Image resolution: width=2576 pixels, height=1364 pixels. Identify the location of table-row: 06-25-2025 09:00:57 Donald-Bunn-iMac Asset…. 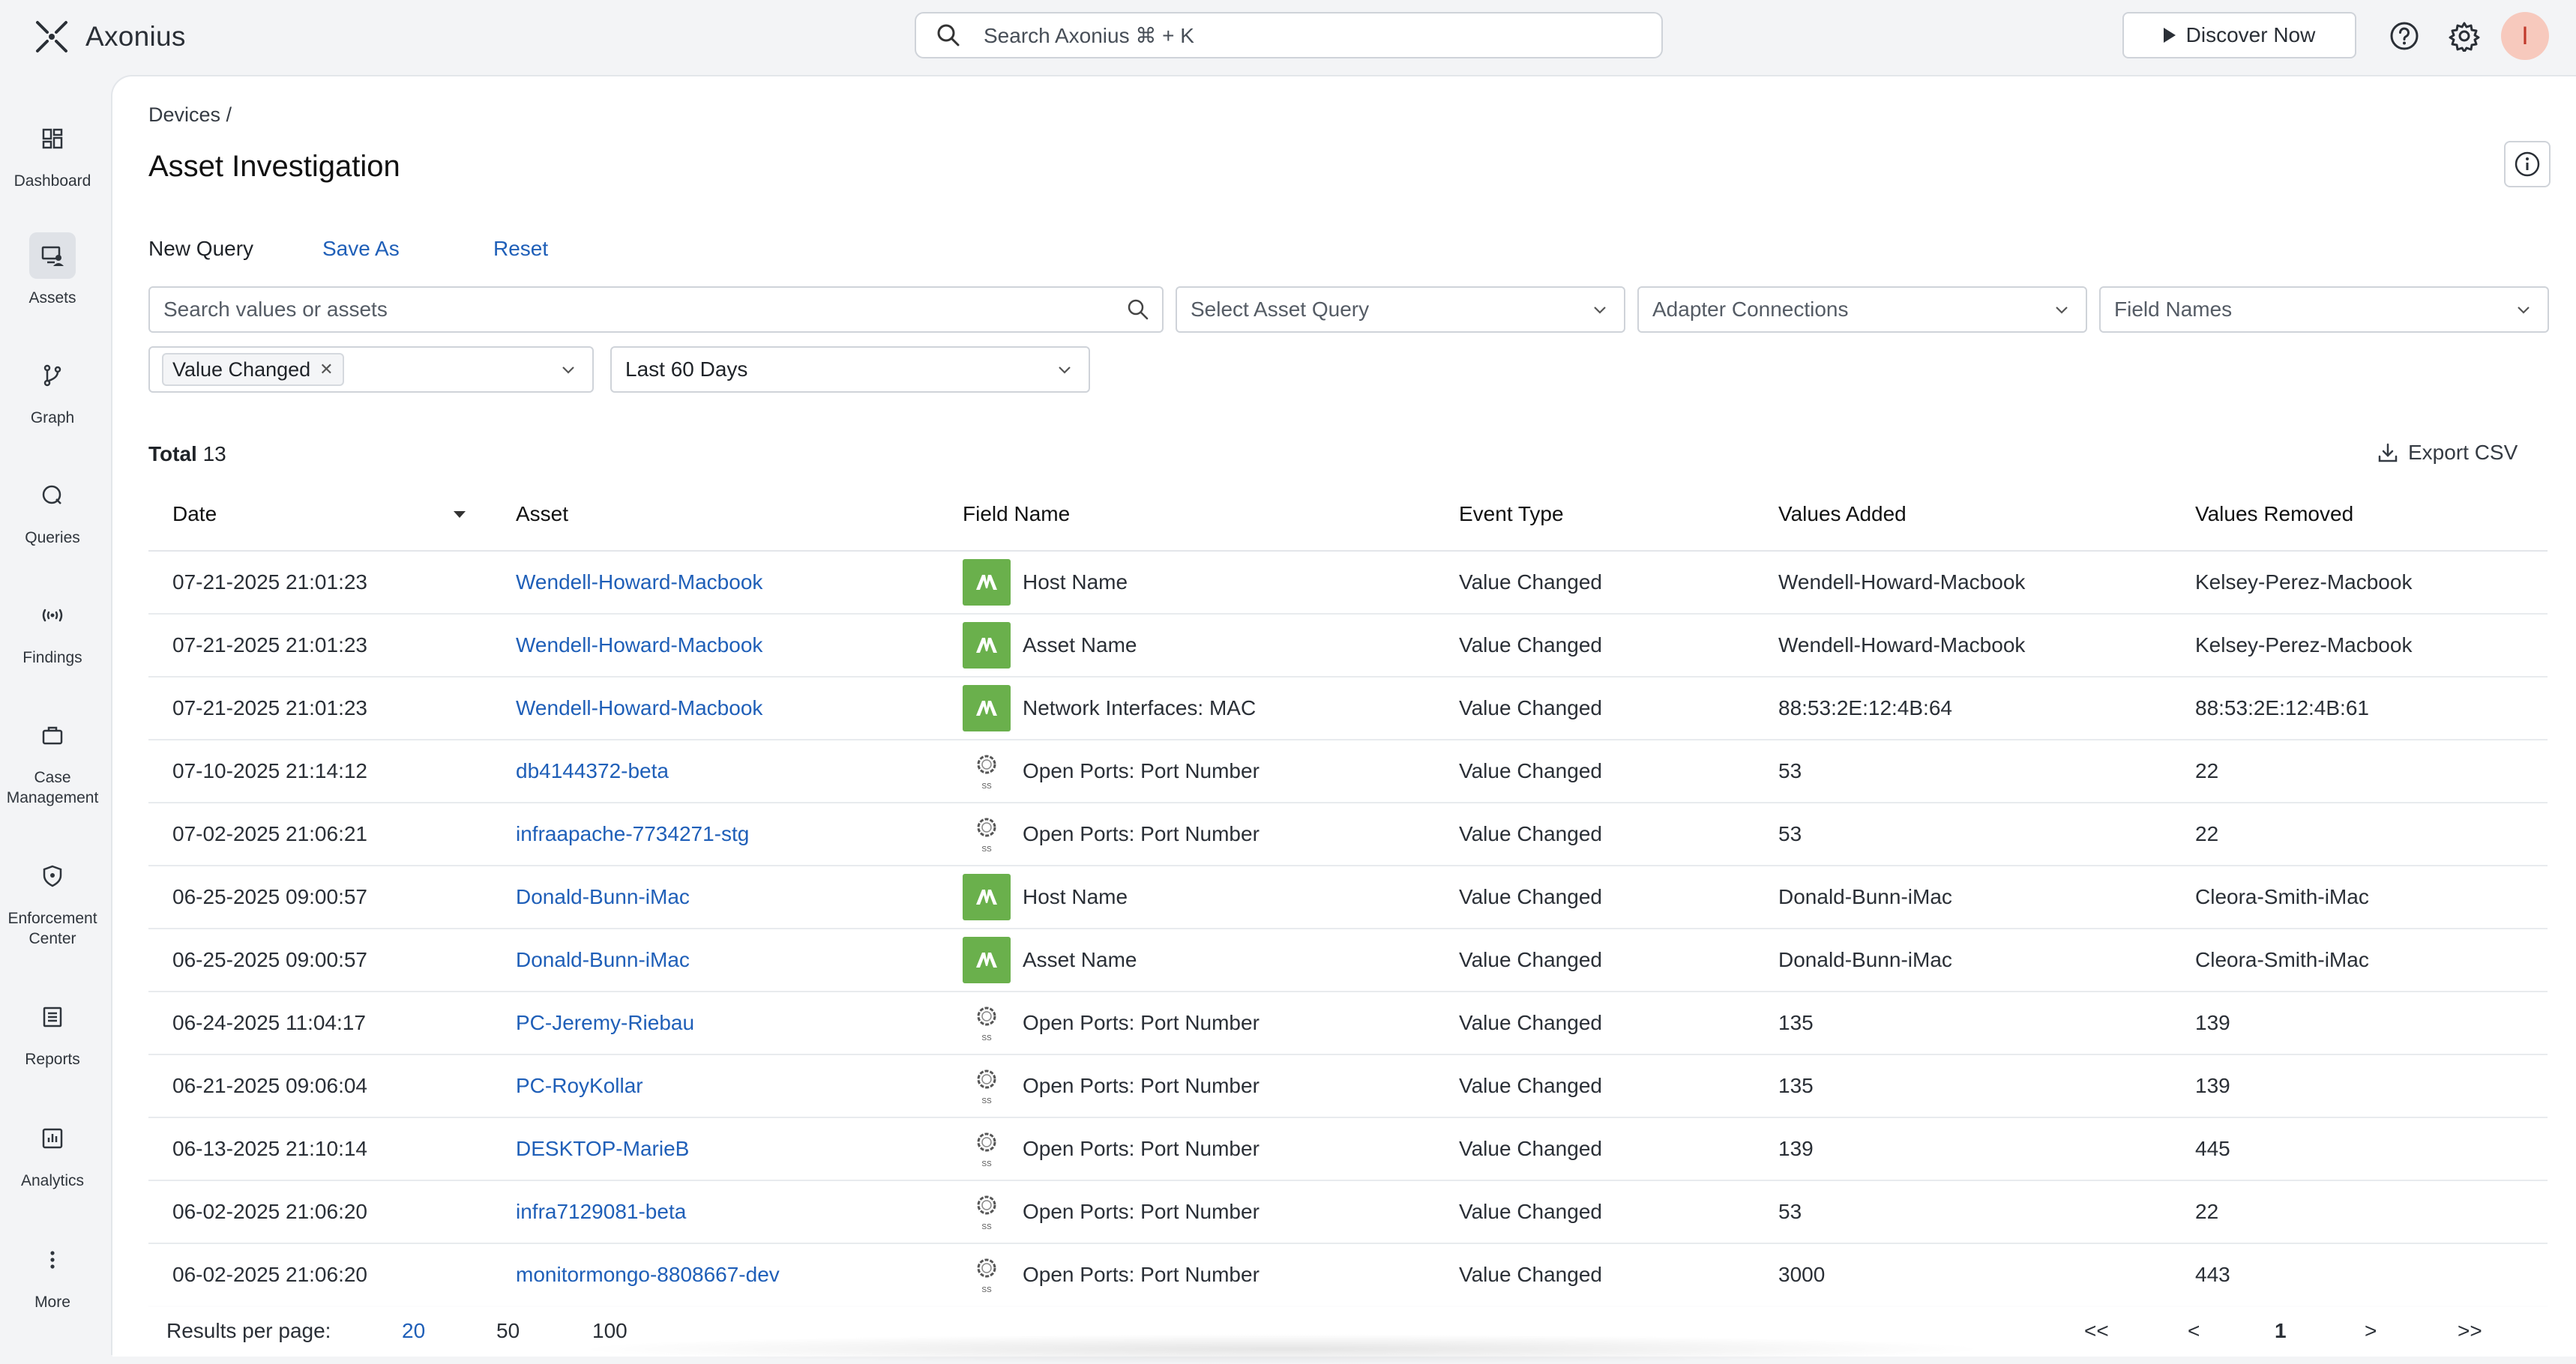
(1348, 960).